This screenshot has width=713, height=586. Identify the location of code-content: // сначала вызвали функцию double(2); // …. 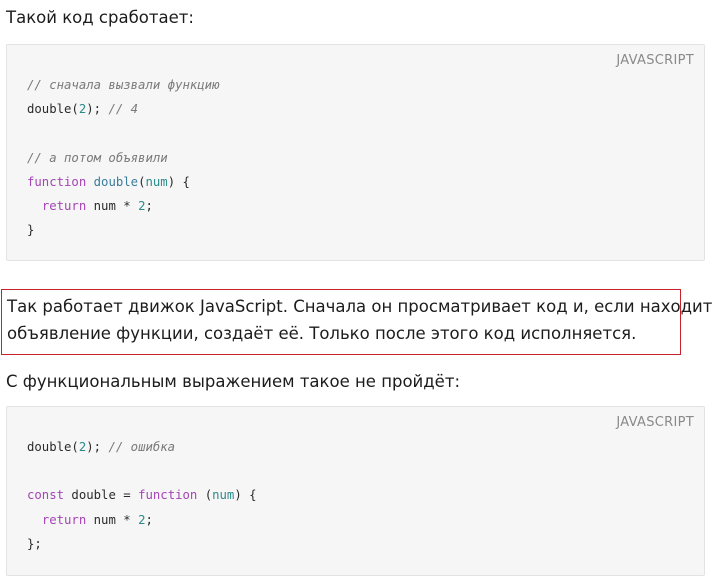
(123, 157).